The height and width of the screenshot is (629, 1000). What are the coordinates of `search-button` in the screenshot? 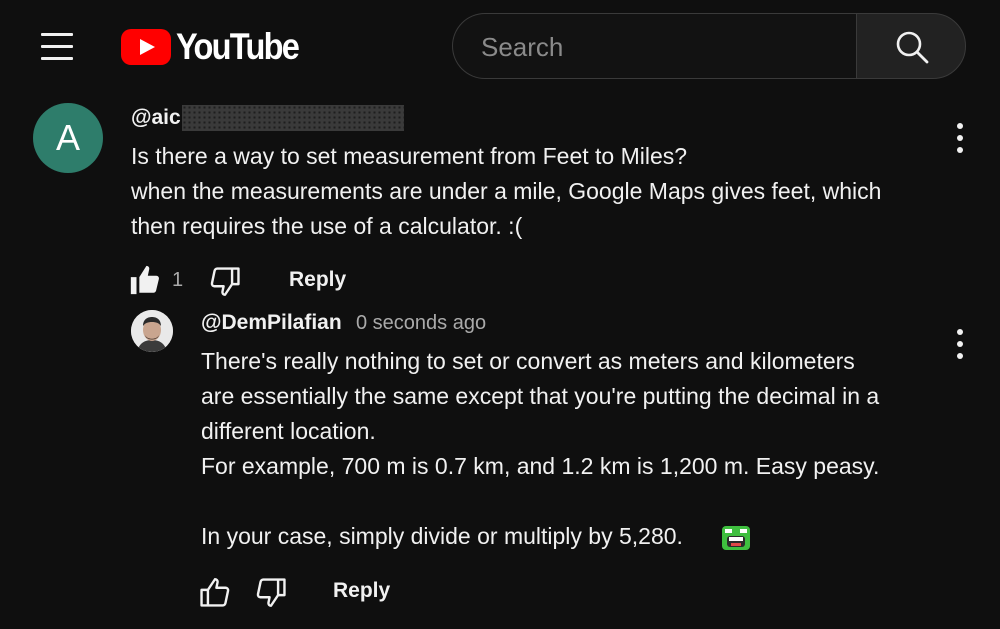 It's located at (911, 46).